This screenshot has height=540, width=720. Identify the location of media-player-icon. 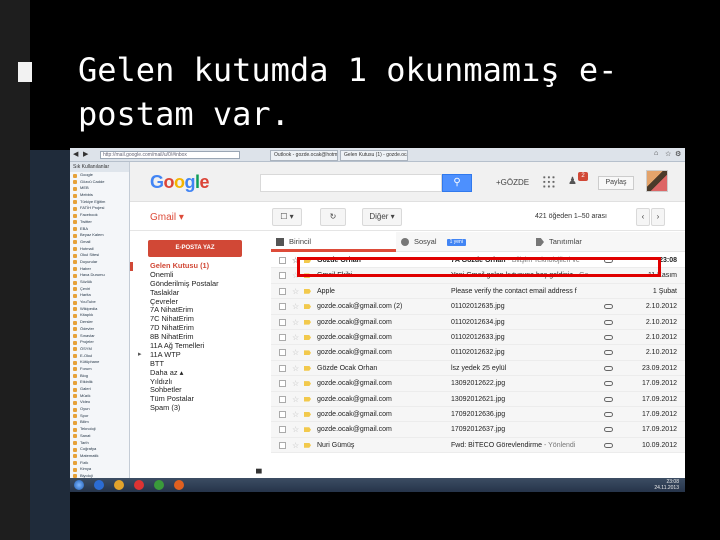
(139, 485).